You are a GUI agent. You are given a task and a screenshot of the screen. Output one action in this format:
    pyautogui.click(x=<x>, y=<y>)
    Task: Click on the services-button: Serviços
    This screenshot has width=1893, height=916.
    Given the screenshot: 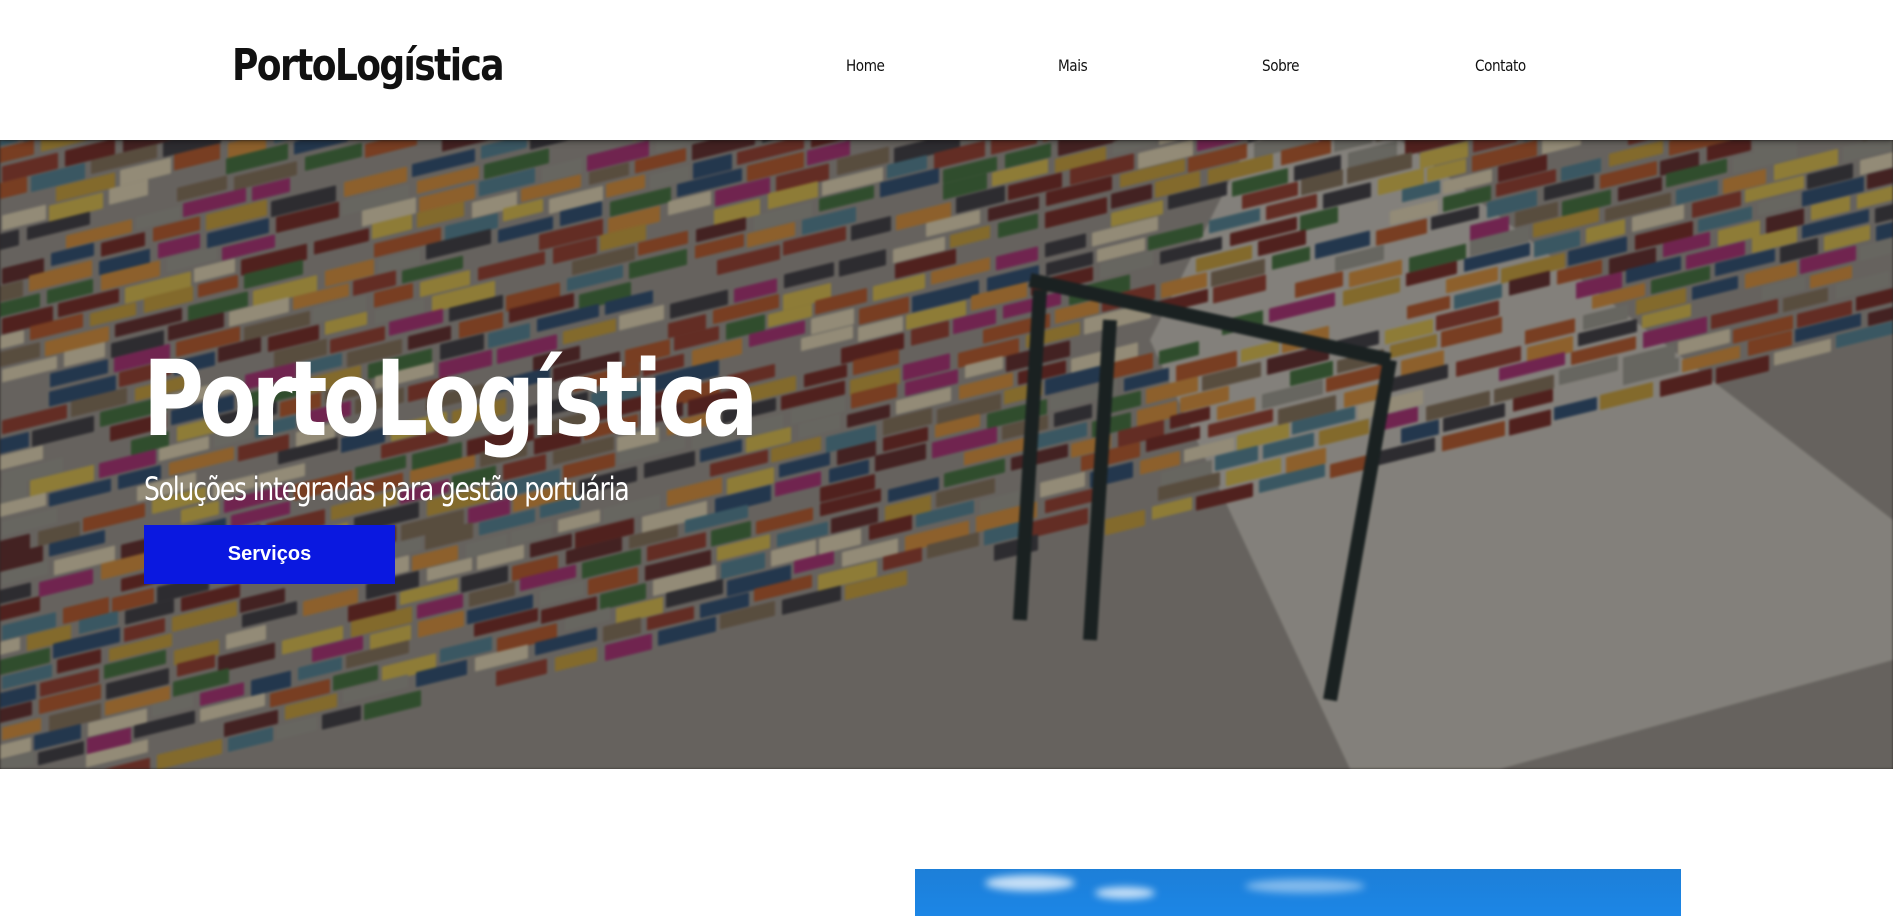 What is the action you would take?
    pyautogui.click(x=269, y=554)
    